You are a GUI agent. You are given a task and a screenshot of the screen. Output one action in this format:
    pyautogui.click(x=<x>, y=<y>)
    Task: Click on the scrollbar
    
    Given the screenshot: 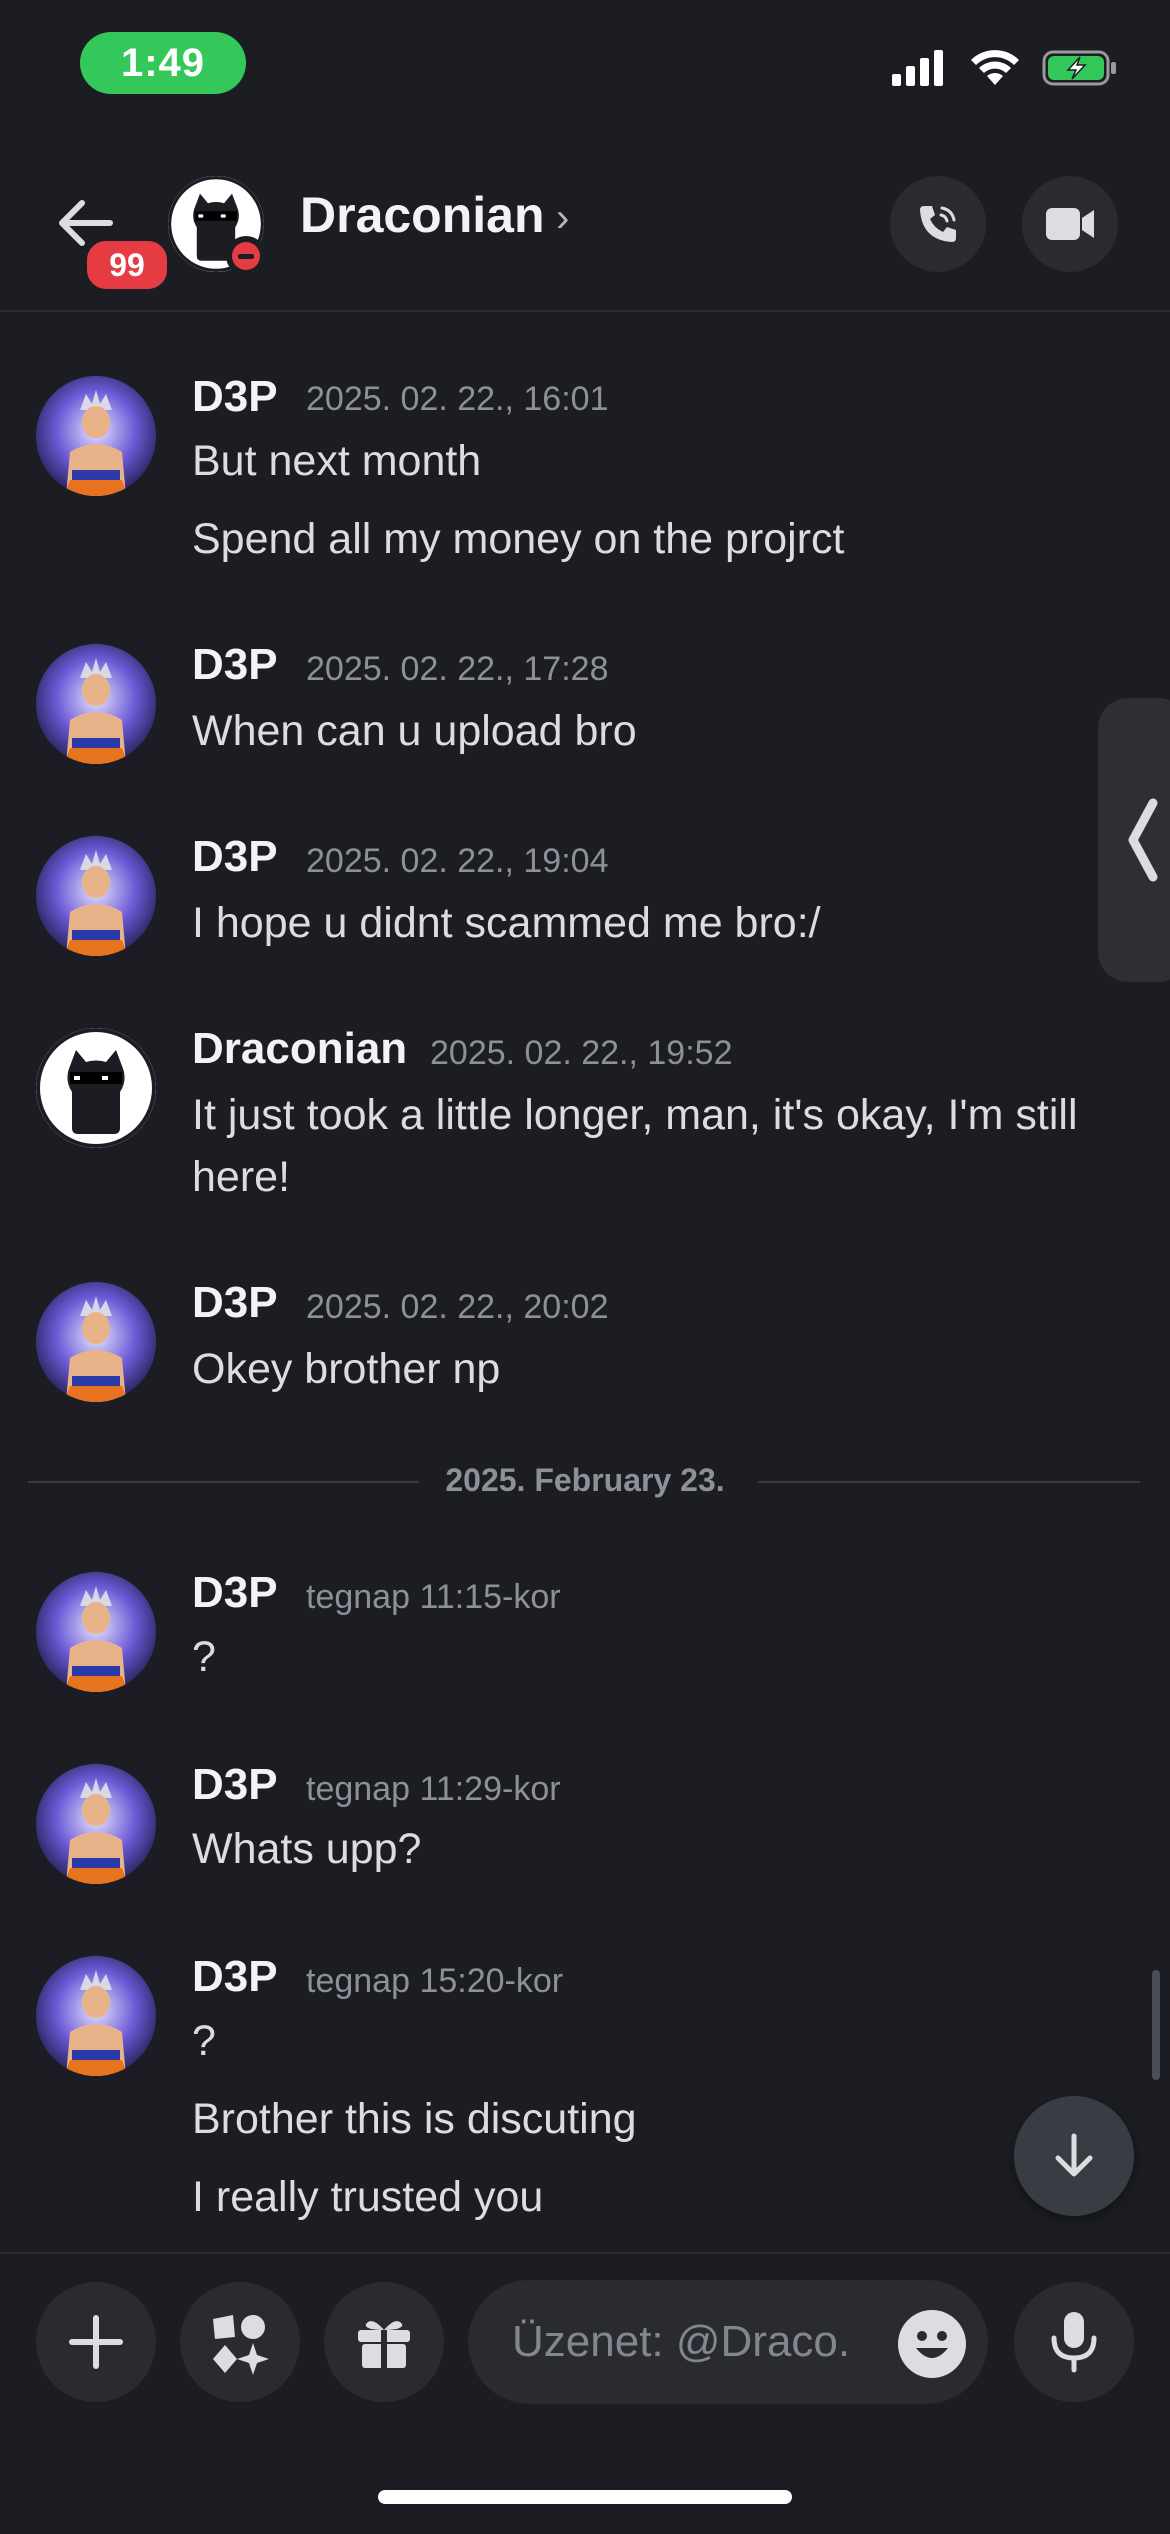 What is the action you would take?
    pyautogui.click(x=1156, y=2025)
    